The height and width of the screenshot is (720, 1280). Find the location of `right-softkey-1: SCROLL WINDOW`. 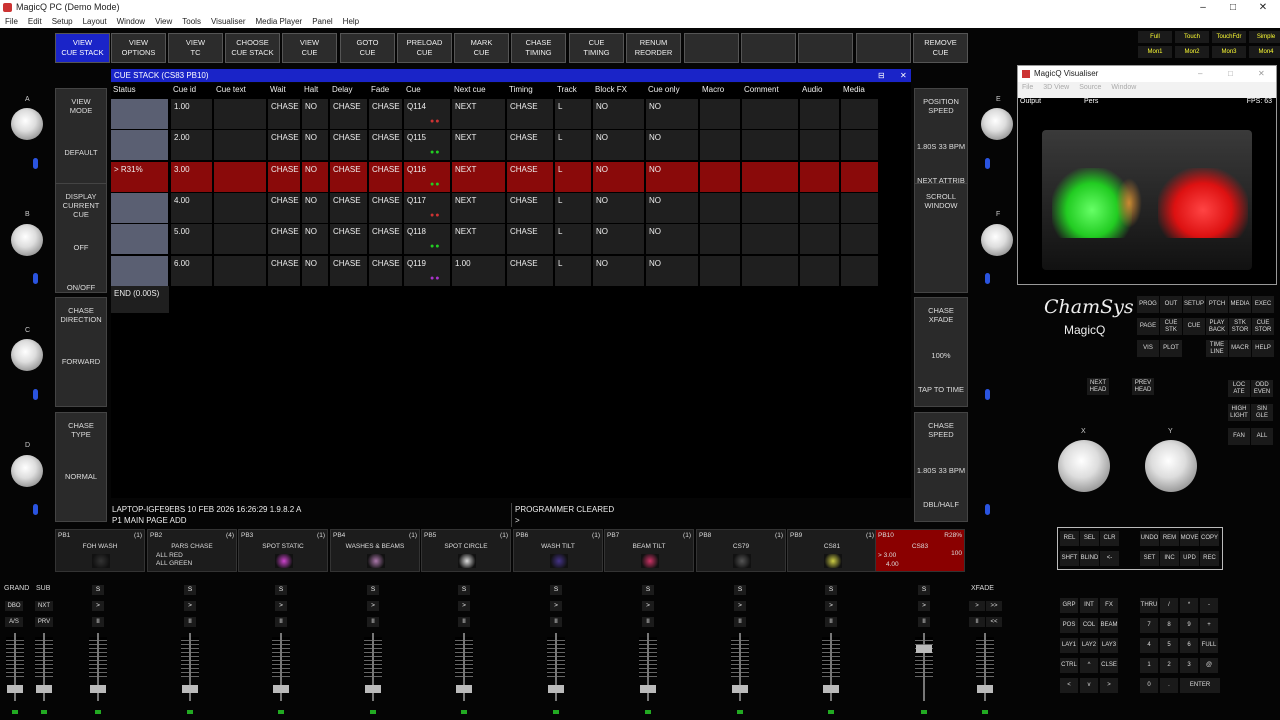

right-softkey-1: SCROLL WINDOW is located at coordinates (941, 238).